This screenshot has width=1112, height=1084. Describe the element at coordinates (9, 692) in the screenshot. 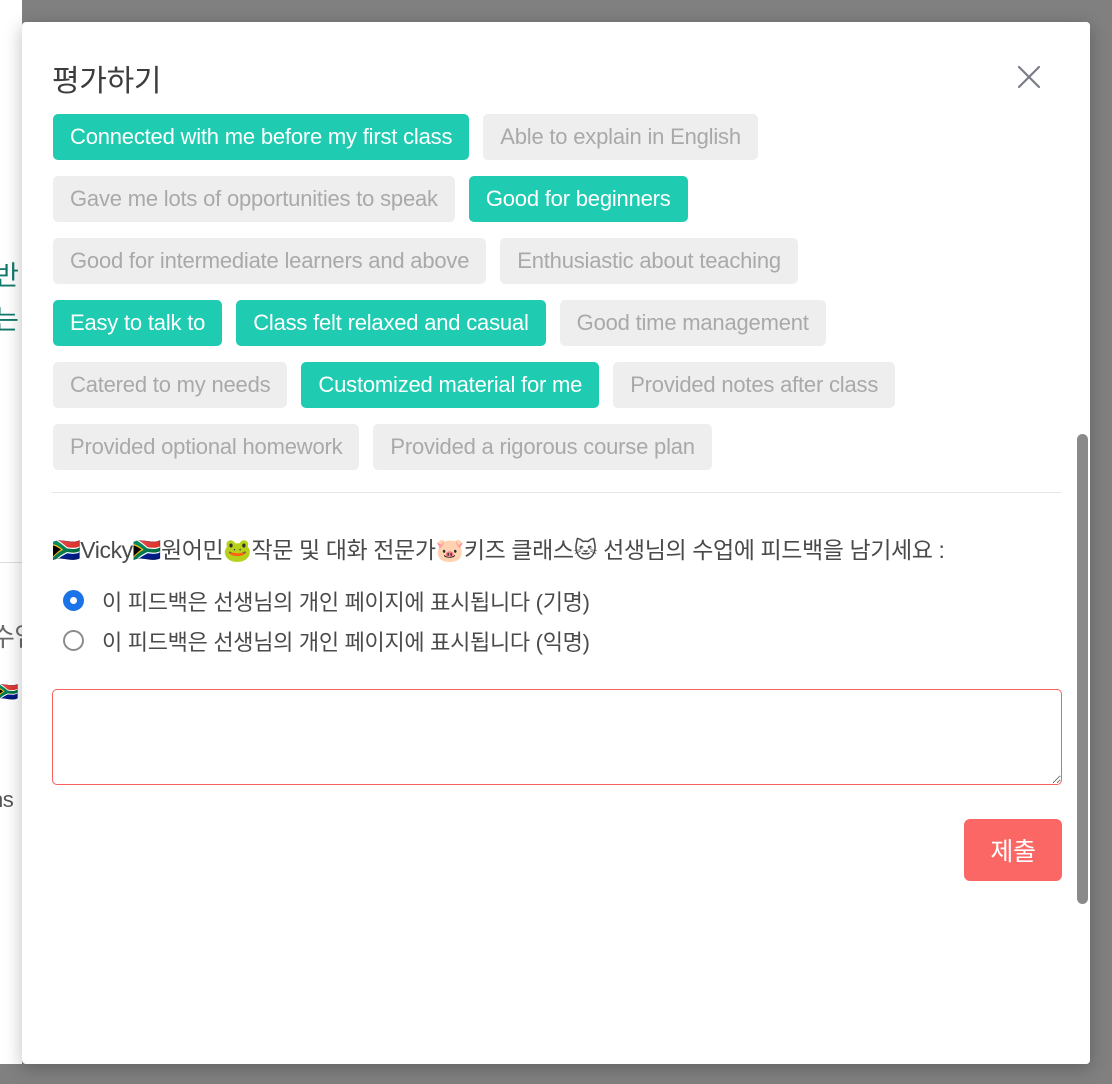

I see `background-flag-icon: 🇿🇦` at that location.